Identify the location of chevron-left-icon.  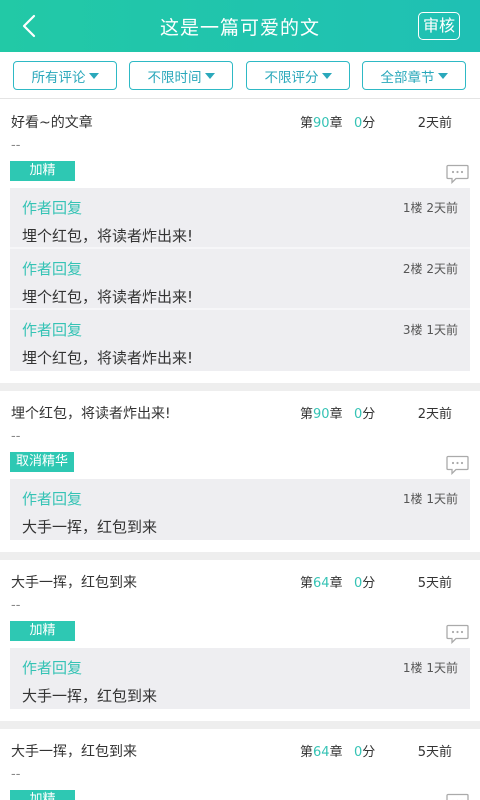
(29, 26).